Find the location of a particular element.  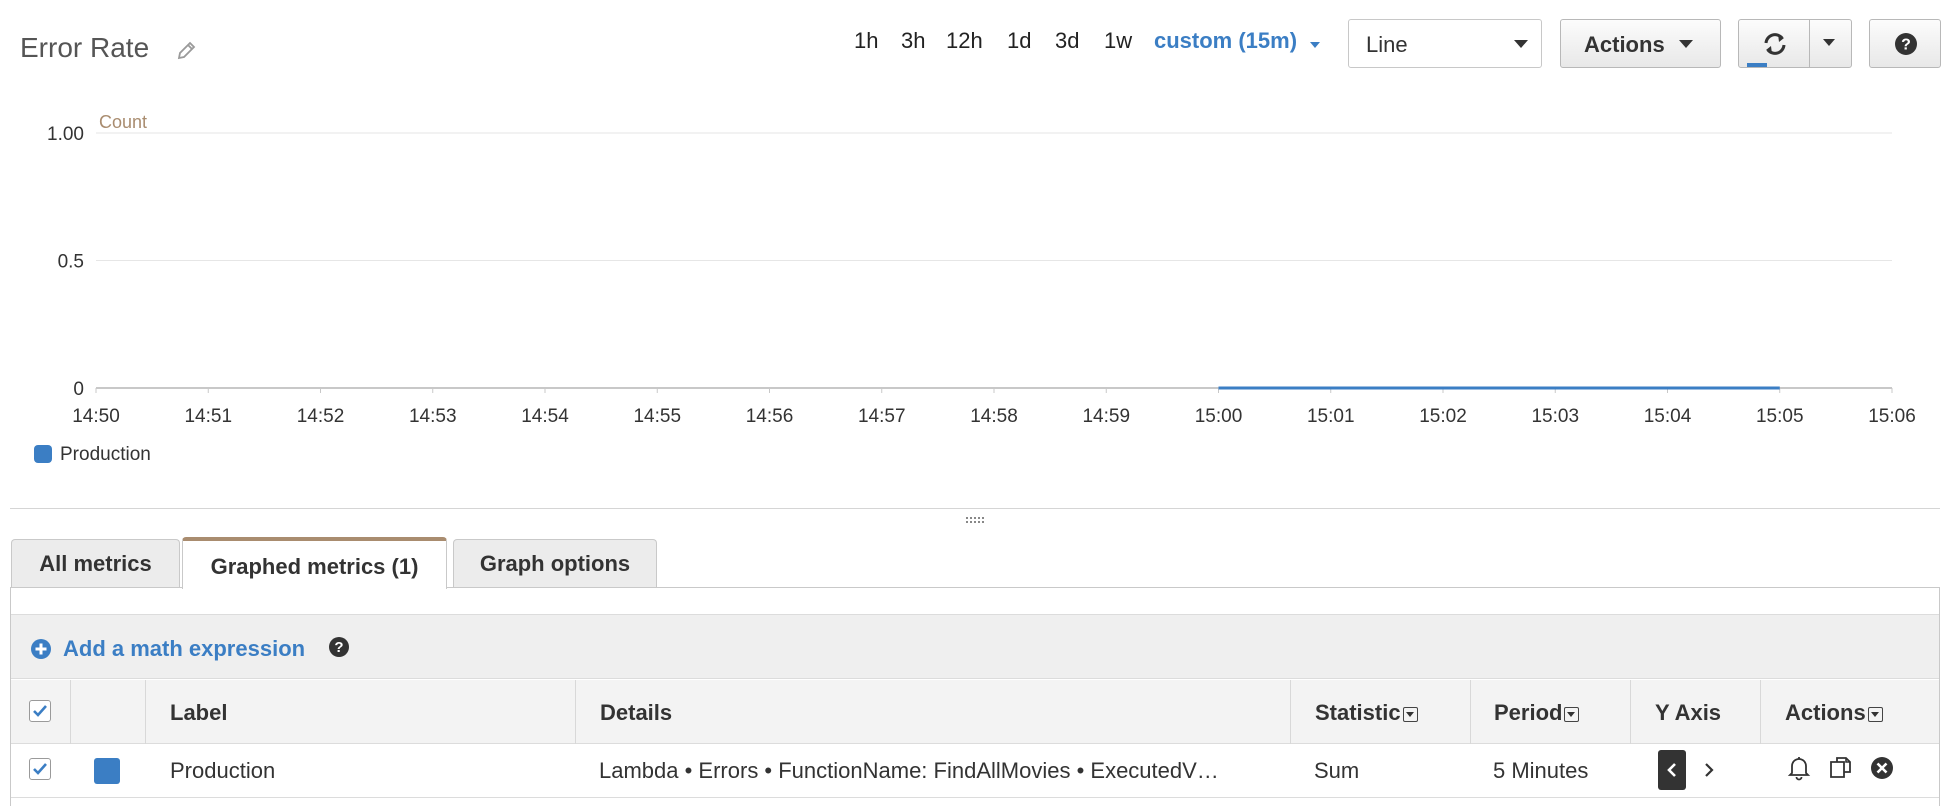

x-tick-label: 15:06 is located at coordinates (1892, 416).